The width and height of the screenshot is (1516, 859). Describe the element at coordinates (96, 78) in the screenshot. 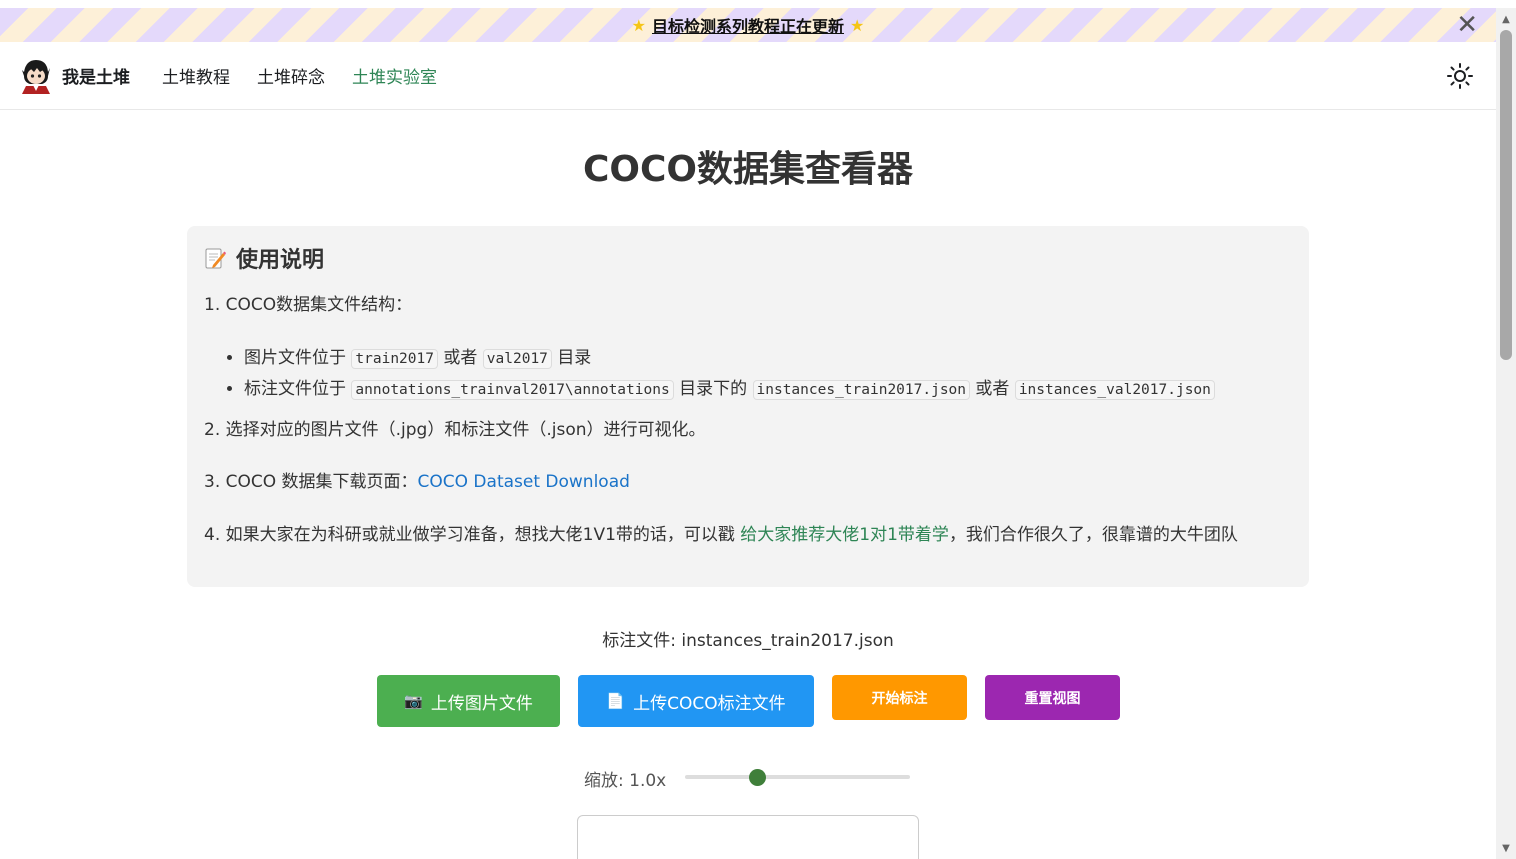

I see `brand-name: 我是土堆` at that location.